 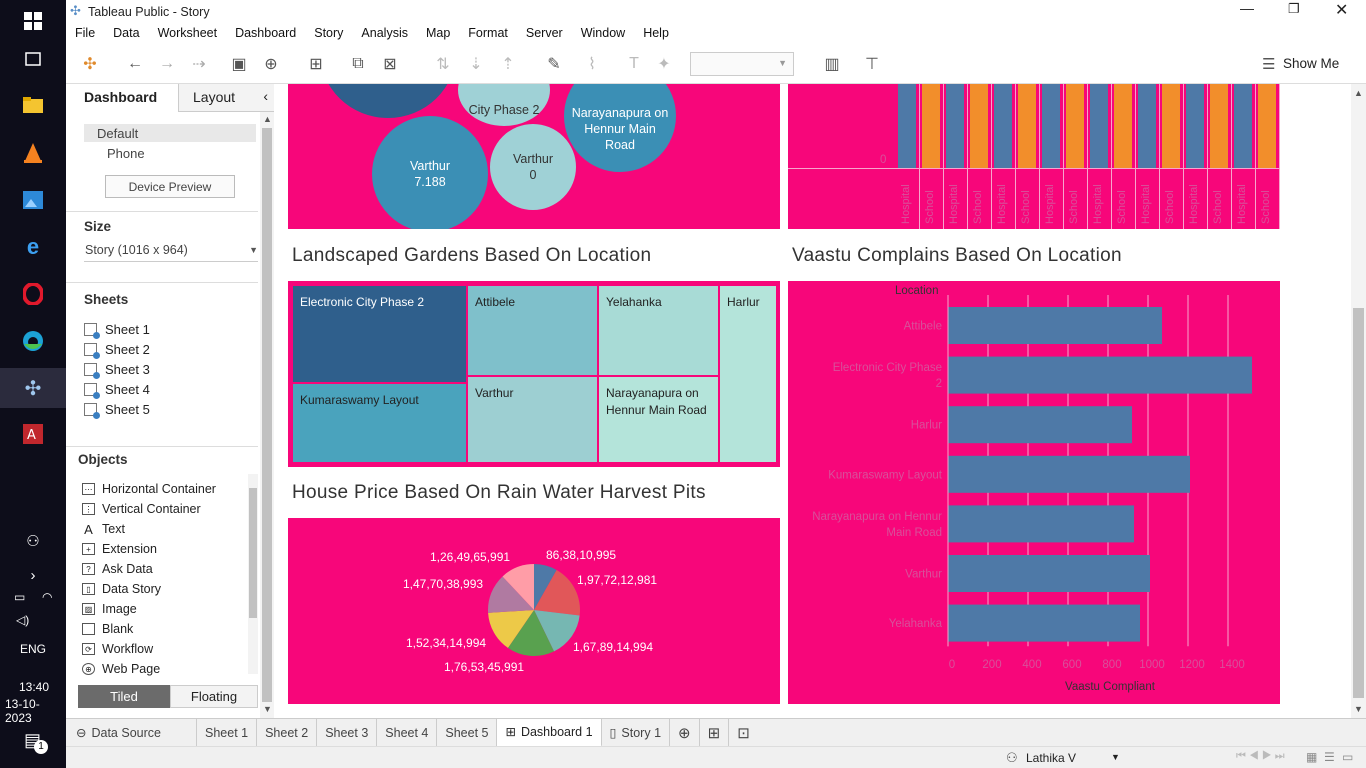 What do you see at coordinates (664, 64) in the screenshot?
I see `pin-icon: ✦` at bounding box center [664, 64].